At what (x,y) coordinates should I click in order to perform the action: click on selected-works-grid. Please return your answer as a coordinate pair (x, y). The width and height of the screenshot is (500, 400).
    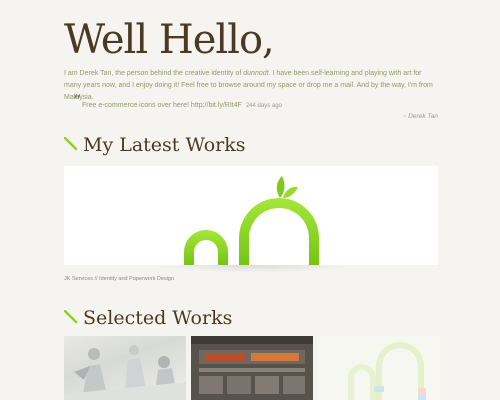
    Looking at the image, I should click on (252, 368).